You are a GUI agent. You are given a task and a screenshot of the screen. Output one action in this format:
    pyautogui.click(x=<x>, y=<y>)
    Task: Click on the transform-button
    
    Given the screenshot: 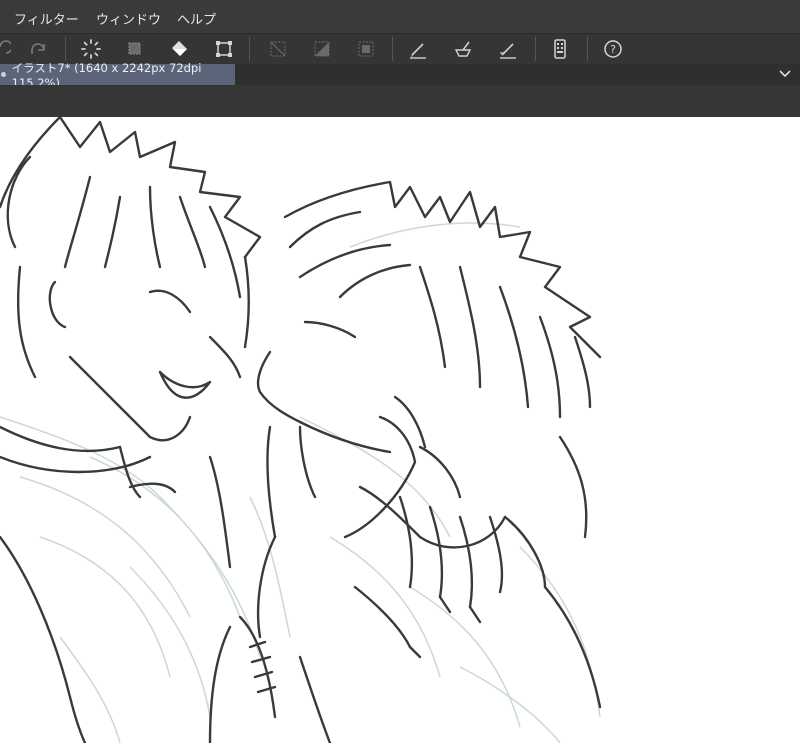 What is the action you would take?
    pyautogui.click(x=224, y=49)
    